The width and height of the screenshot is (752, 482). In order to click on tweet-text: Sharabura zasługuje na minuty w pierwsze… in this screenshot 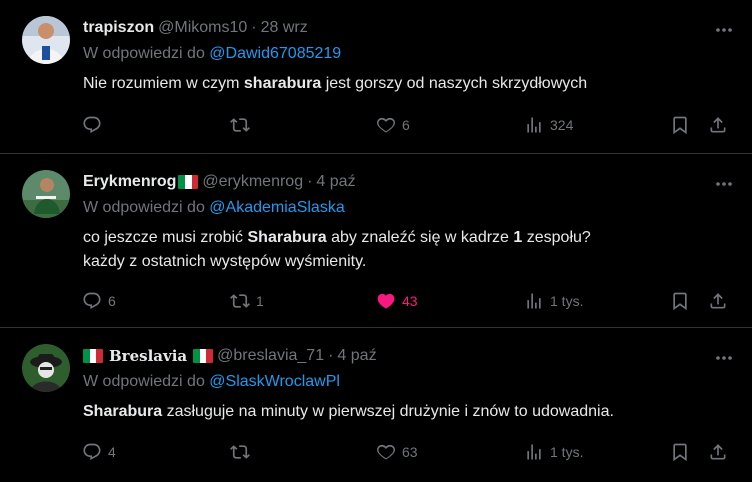, I will do `click(409, 412)`.